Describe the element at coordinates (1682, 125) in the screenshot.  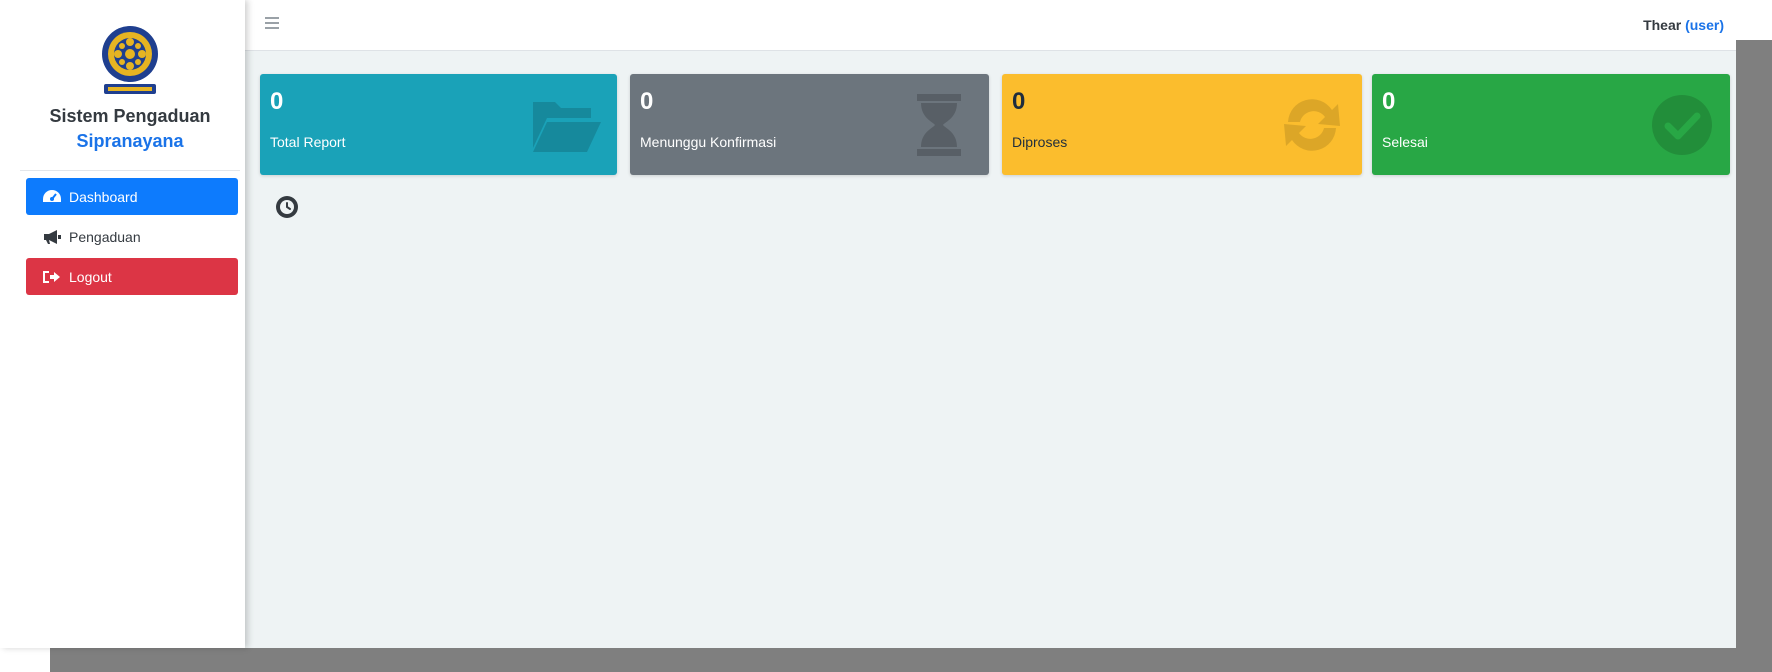
I see `check-circle-icon` at that location.